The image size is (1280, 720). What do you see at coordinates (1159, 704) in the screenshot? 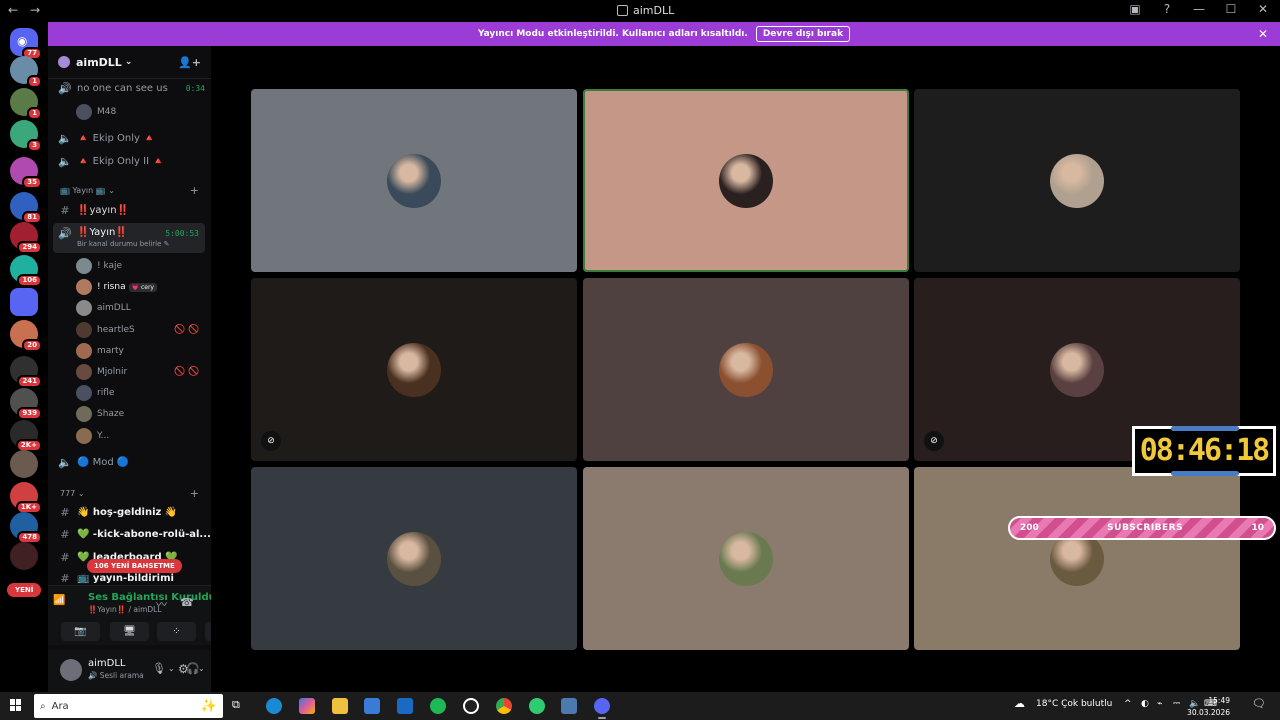
I see `usb-icon: ⌁` at bounding box center [1159, 704].